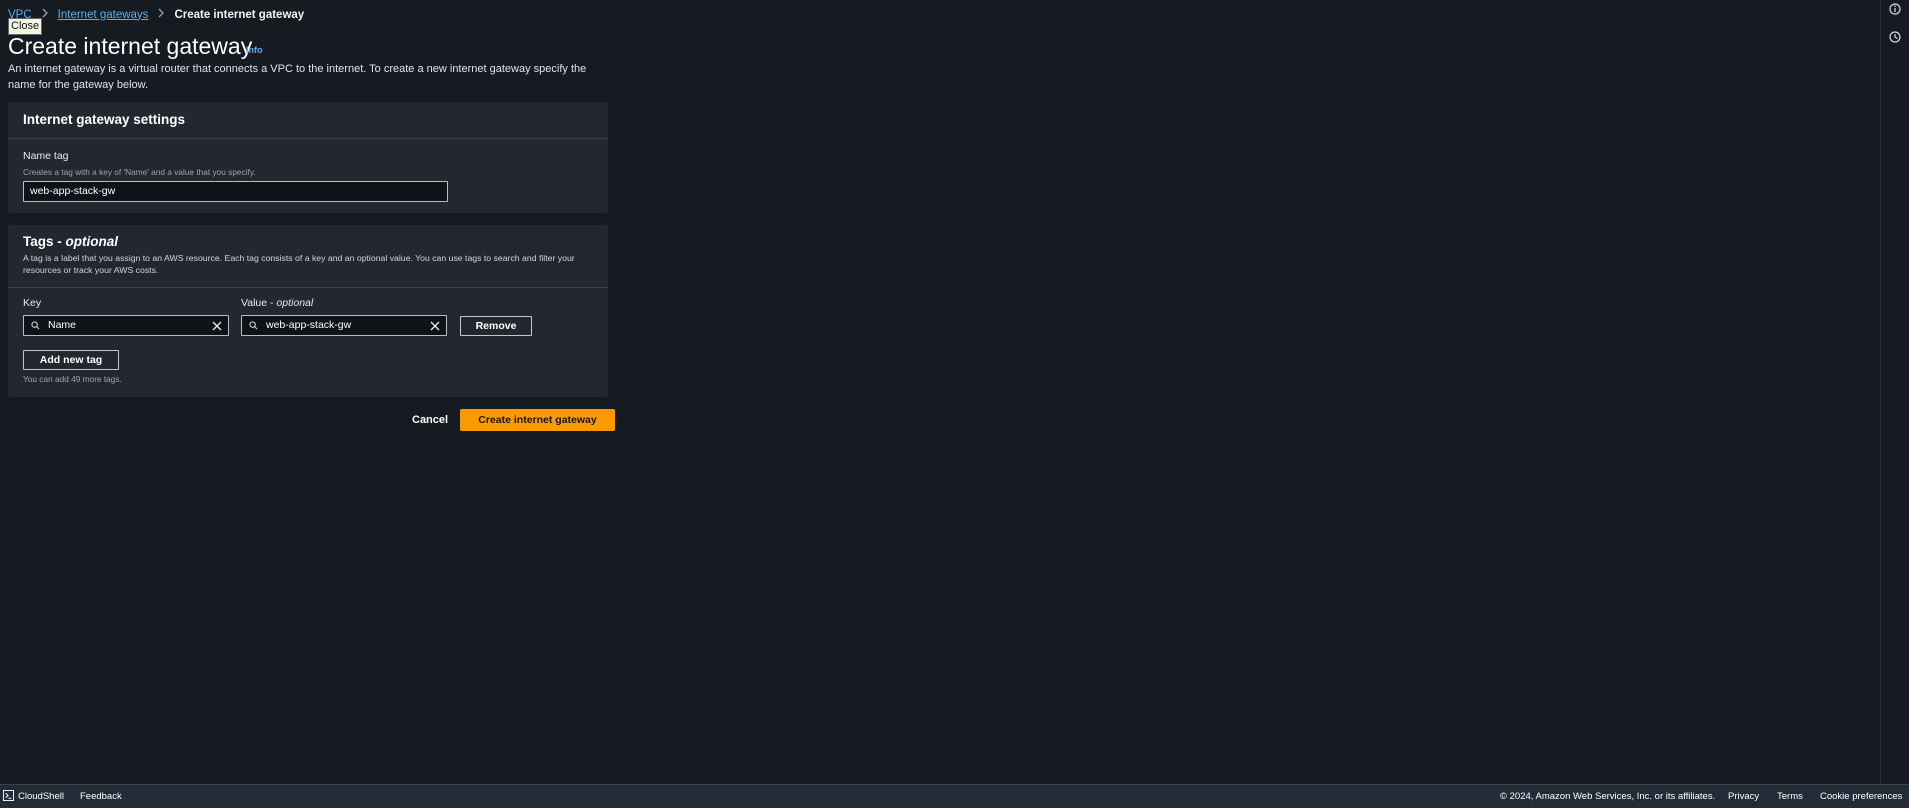 The height and width of the screenshot is (808, 1909). Describe the element at coordinates (130, 46) in the screenshot. I see `page-title: Create internet gateway` at that location.